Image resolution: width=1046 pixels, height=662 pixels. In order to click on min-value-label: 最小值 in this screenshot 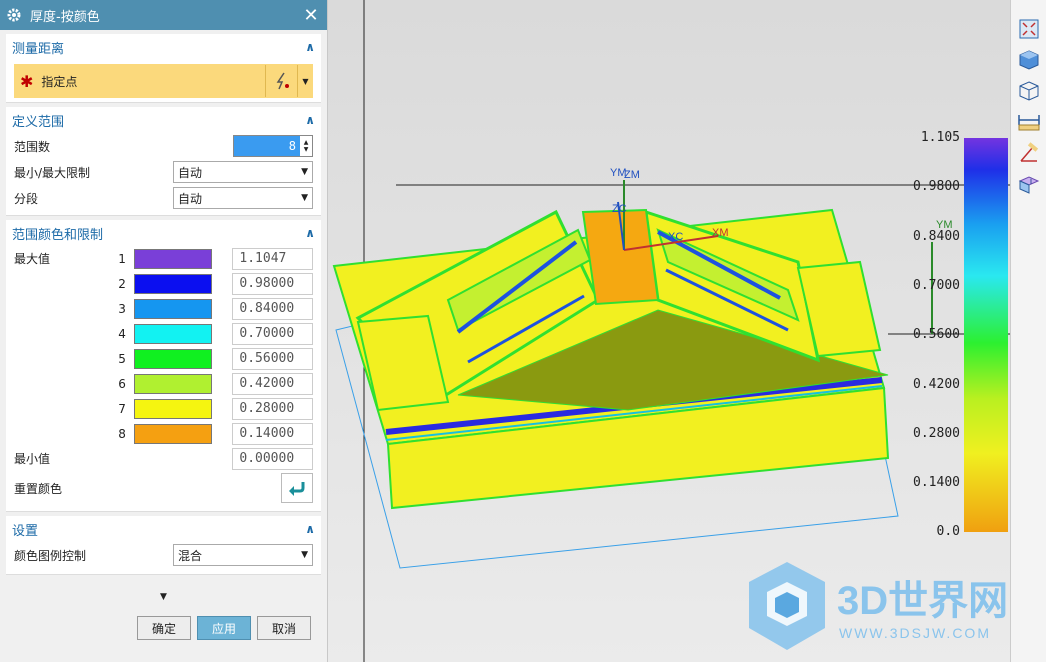, I will do `click(32, 459)`.